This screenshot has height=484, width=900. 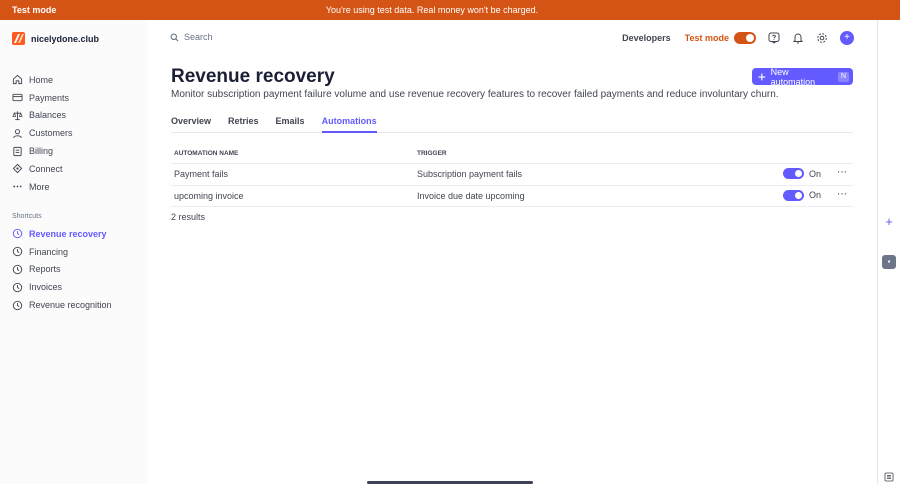 What do you see at coordinates (888, 252) in the screenshot?
I see `right-rail: + ▪` at bounding box center [888, 252].